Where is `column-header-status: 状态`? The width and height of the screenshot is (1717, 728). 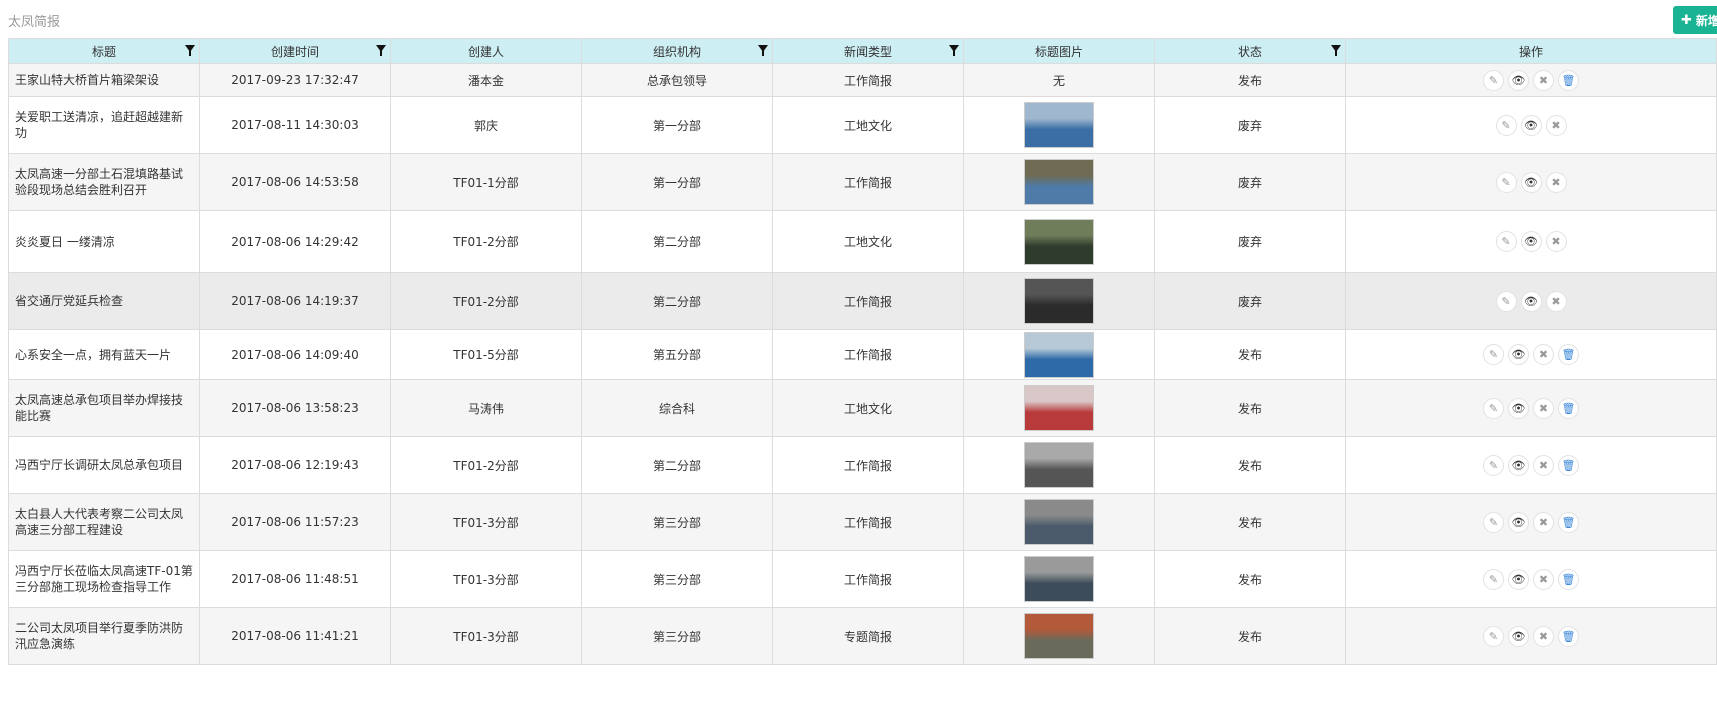 column-header-status: 状态 is located at coordinates (1250, 51).